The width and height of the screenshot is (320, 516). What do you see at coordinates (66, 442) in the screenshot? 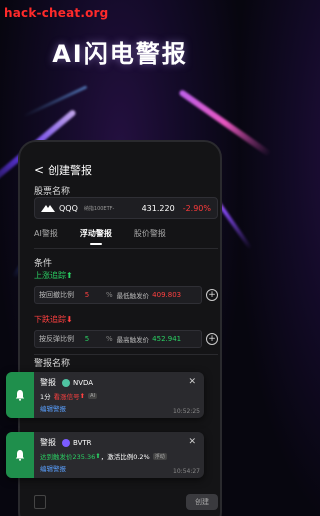
I see `bvtr-logo-icon` at bounding box center [66, 442].